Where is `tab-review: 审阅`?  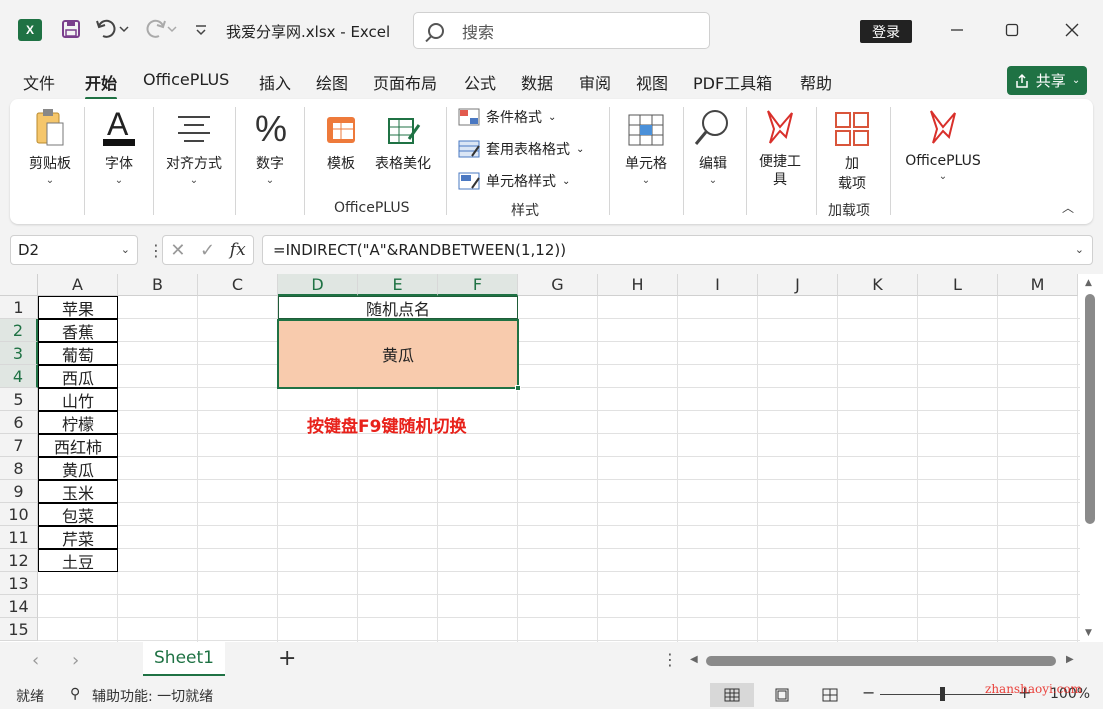 tab-review: 审阅 is located at coordinates (595, 82).